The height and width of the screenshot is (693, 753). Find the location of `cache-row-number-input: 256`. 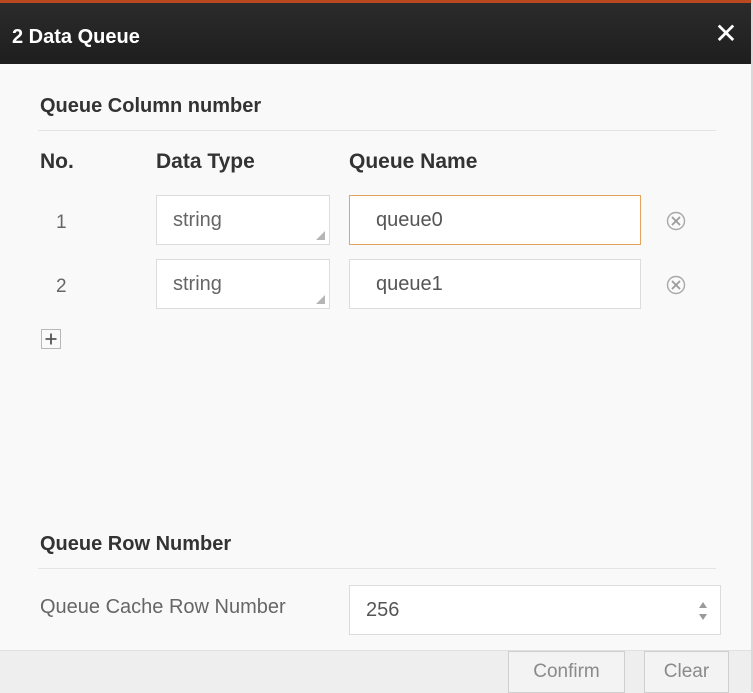

cache-row-number-input: 256 is located at coordinates (535, 610).